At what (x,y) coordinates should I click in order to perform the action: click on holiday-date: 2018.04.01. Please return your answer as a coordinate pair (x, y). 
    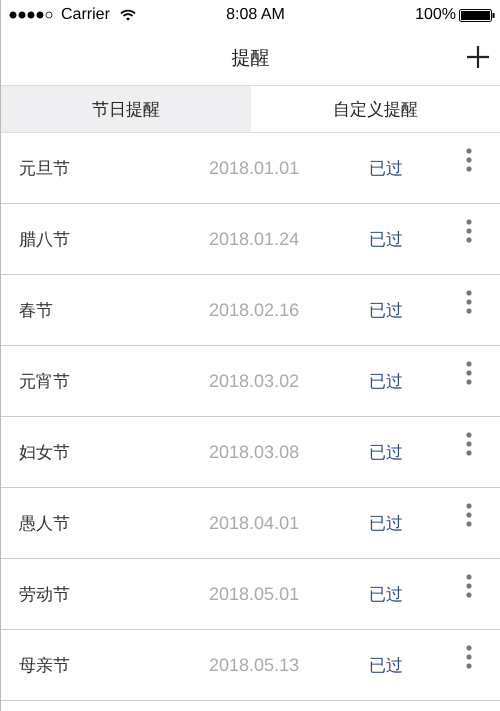
    Looking at the image, I should click on (254, 523).